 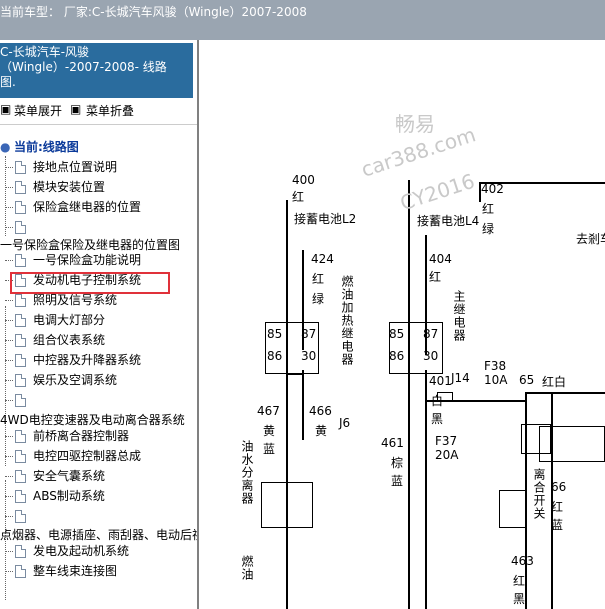 What do you see at coordinates (269, 449) in the screenshot?
I see `label-467-color2: 蓝` at bounding box center [269, 449].